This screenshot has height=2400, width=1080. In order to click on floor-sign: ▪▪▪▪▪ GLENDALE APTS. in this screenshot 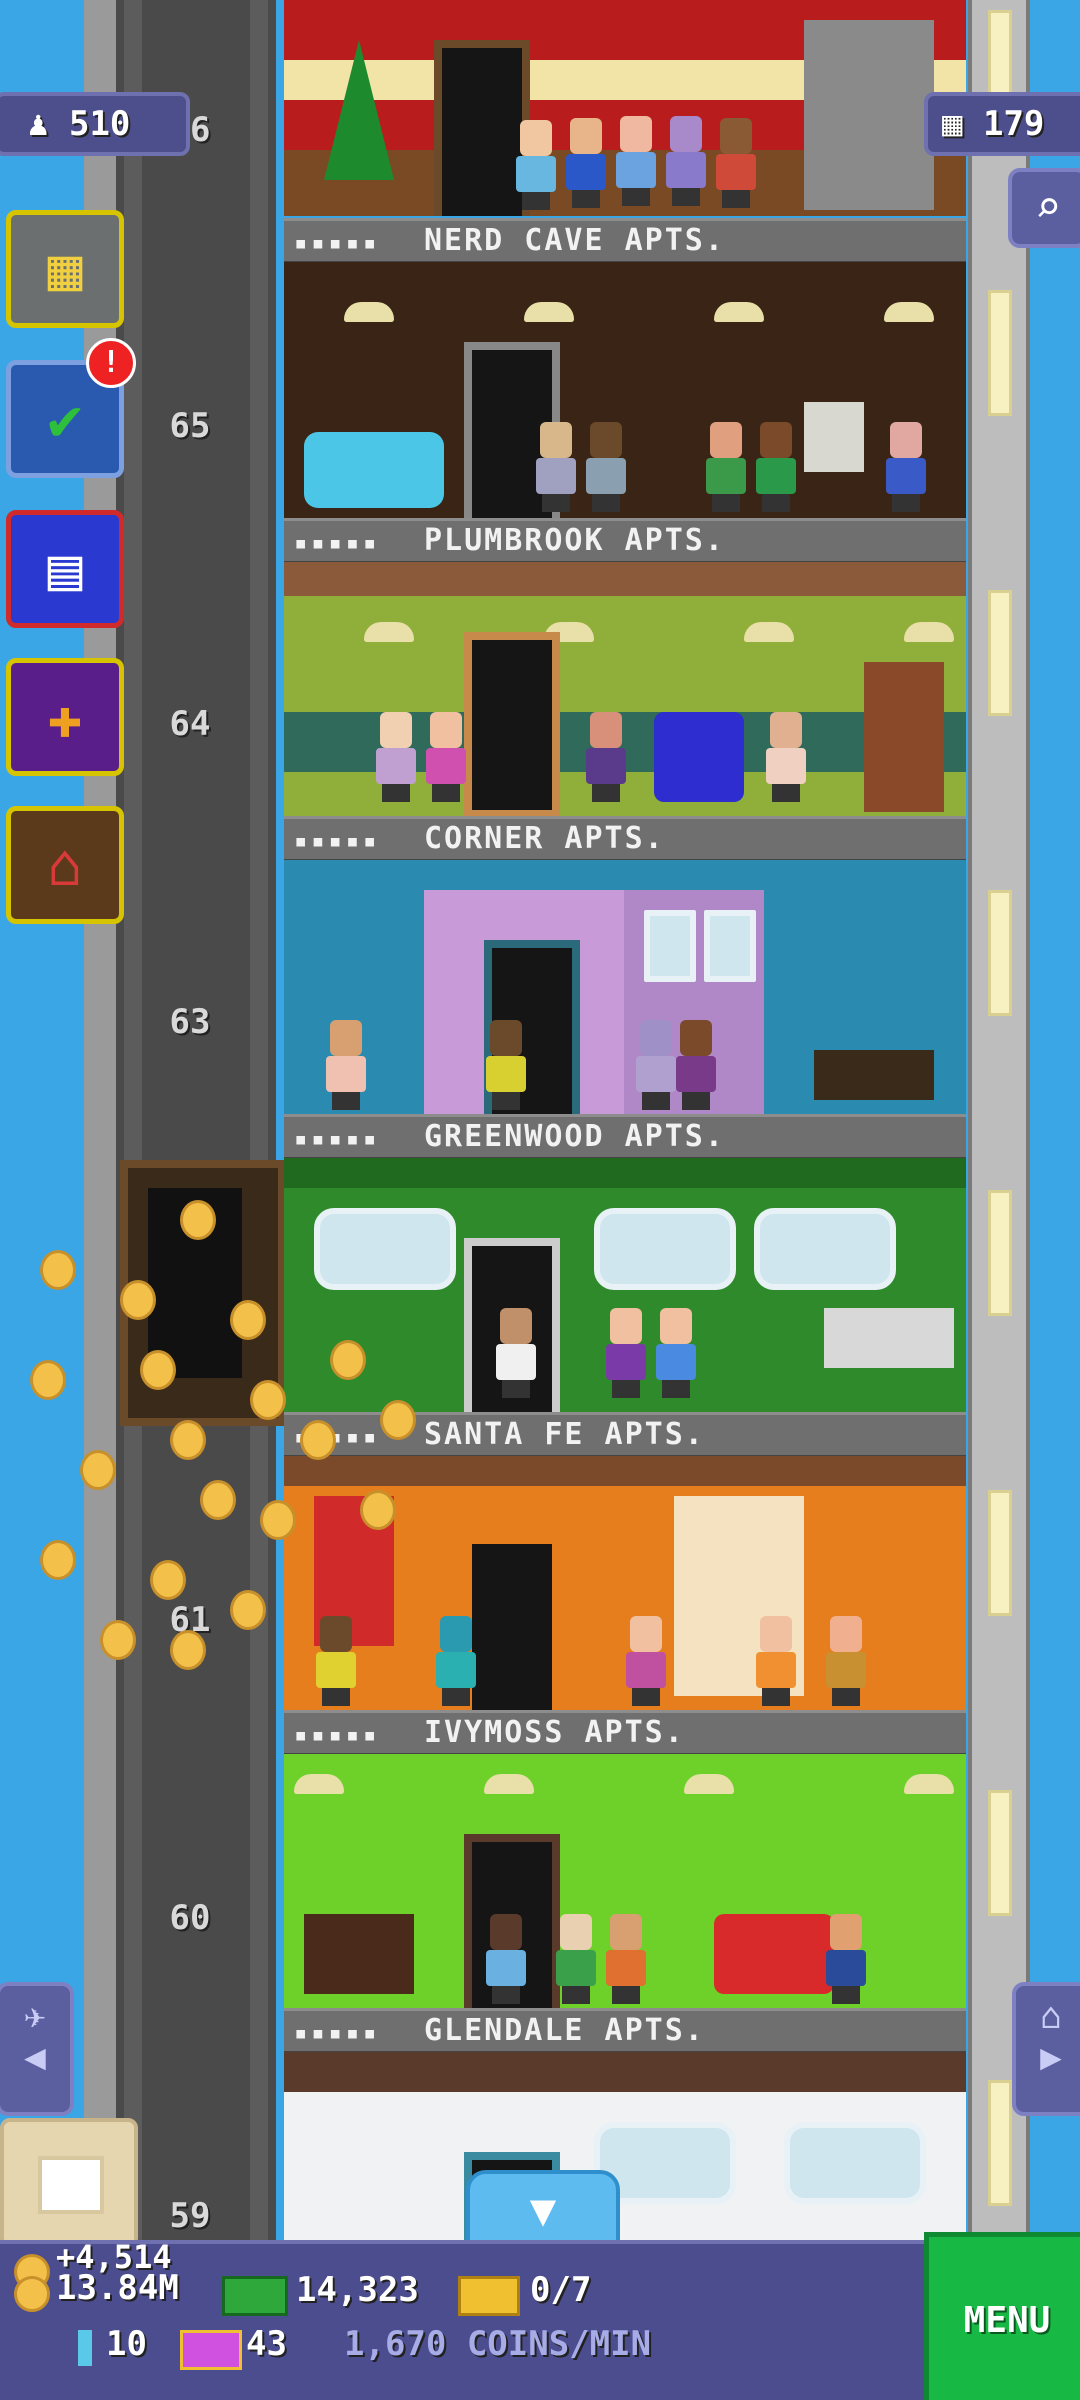, I will do `click(625, 2031)`.